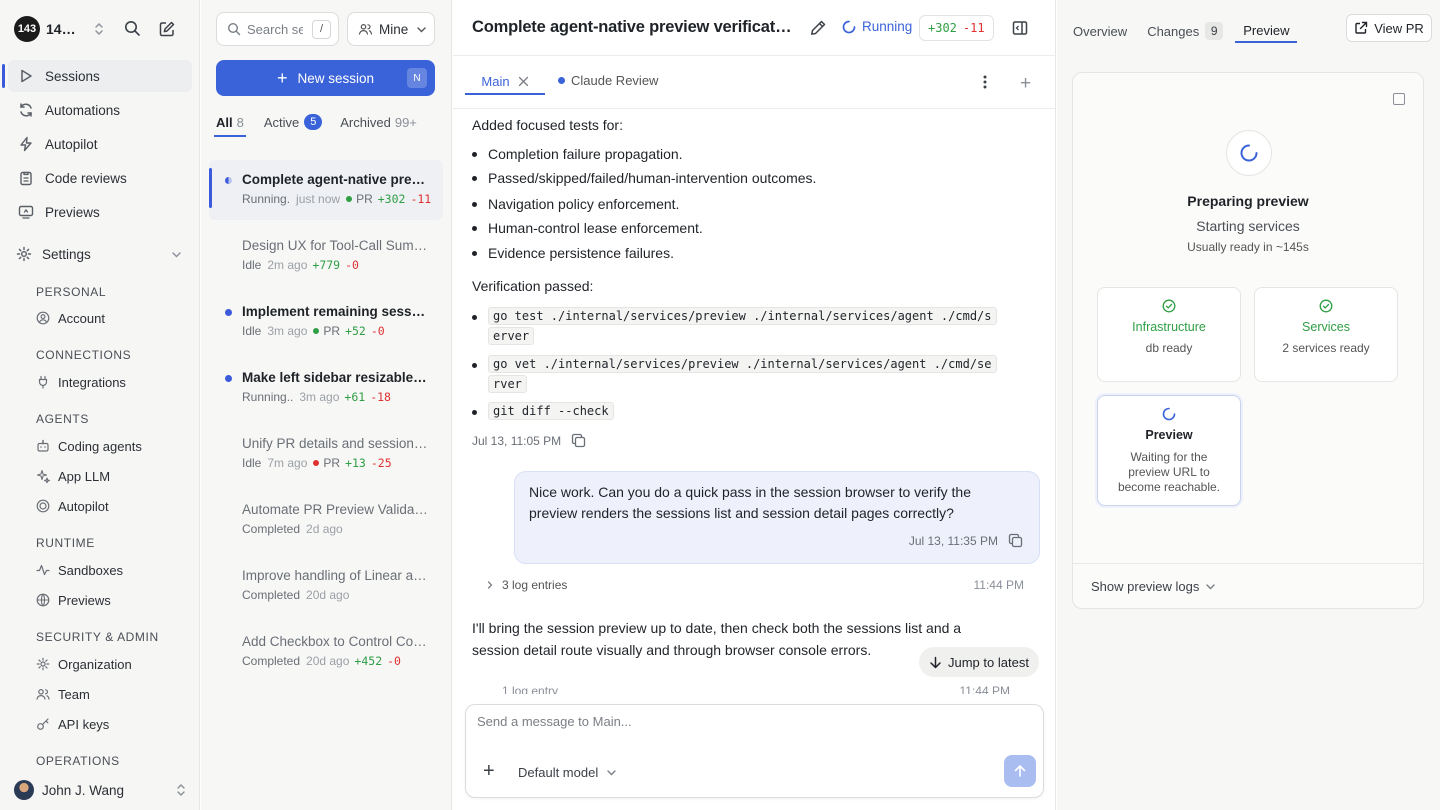  What do you see at coordinates (100, 144) in the screenshot?
I see `nav-item-autopilot: Autopilot` at bounding box center [100, 144].